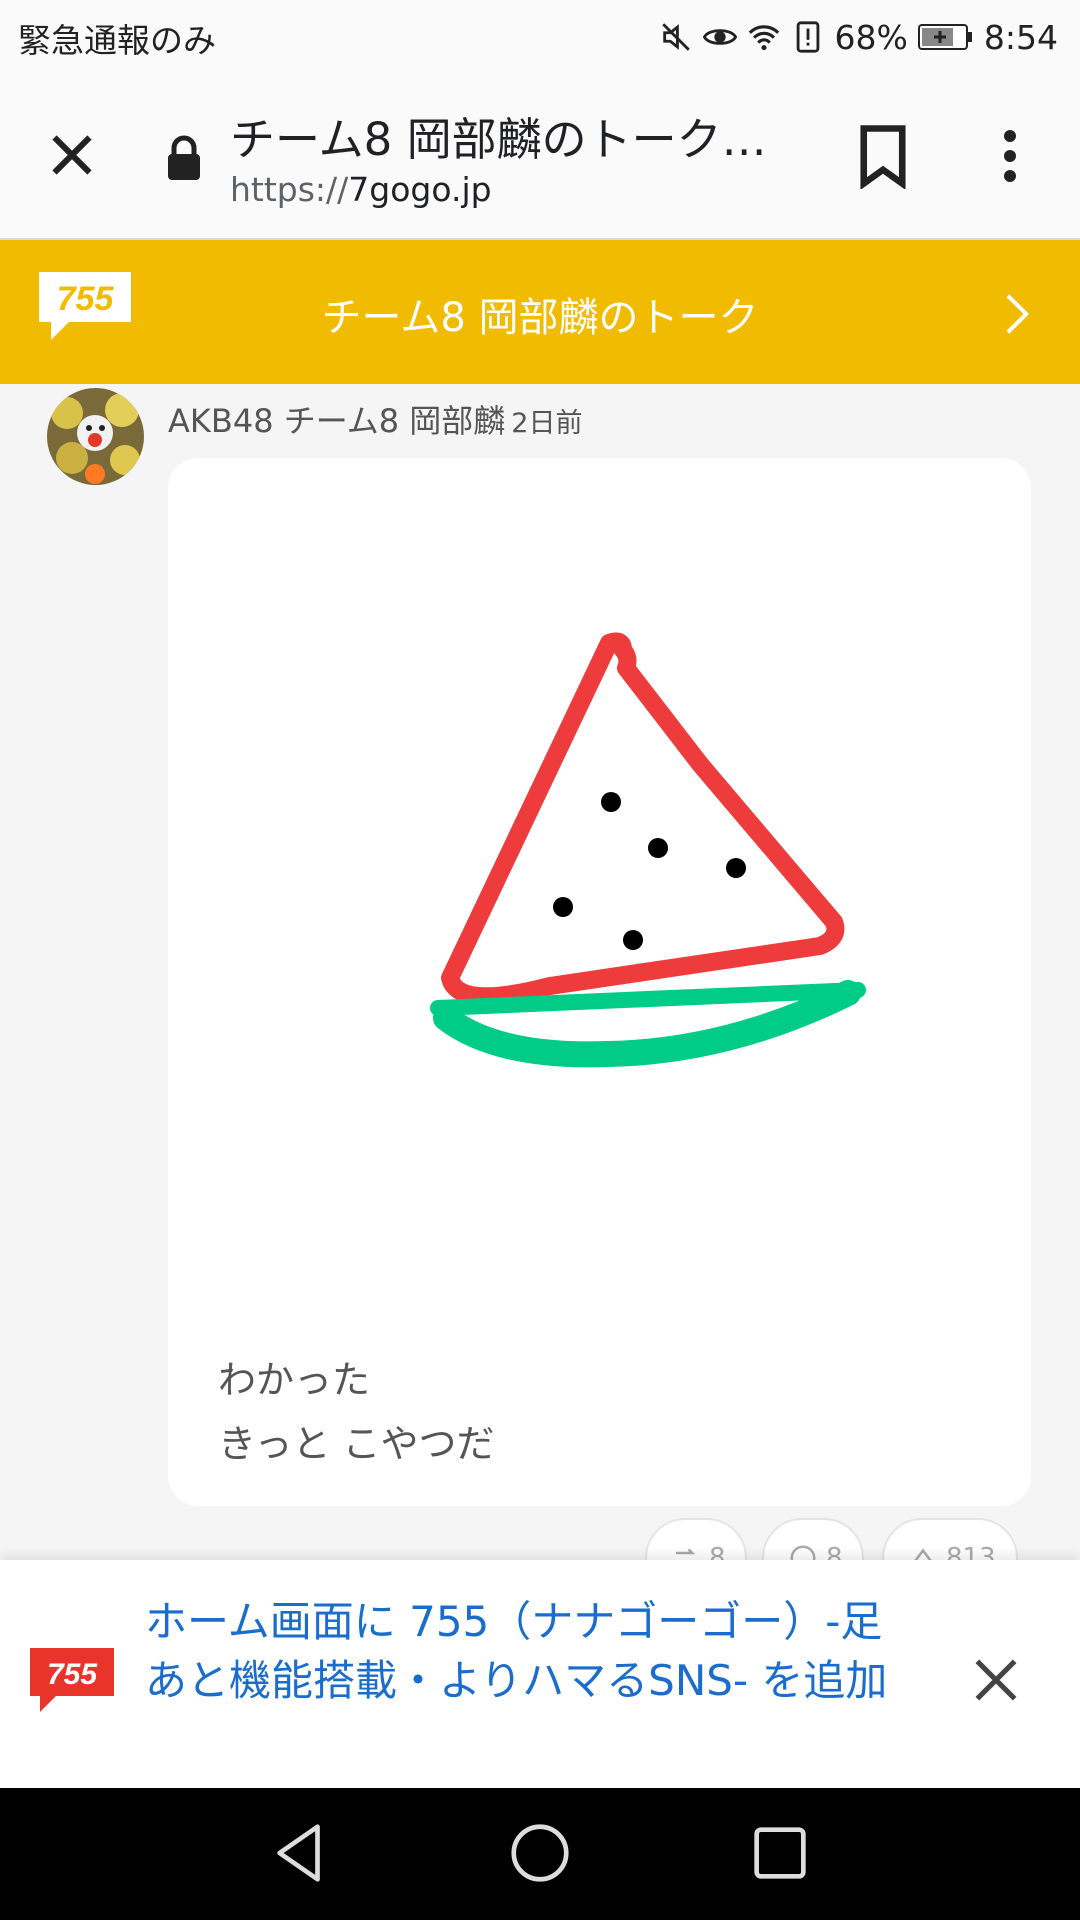 This screenshot has height=1920, width=1080. What do you see at coordinates (525, 1651) in the screenshot?
I see `add-to-home-screen-text: ホーム画面に 755（ナナゴーゴー）-足あと機能搭載・よりハマるSNS- を追加` at bounding box center [525, 1651].